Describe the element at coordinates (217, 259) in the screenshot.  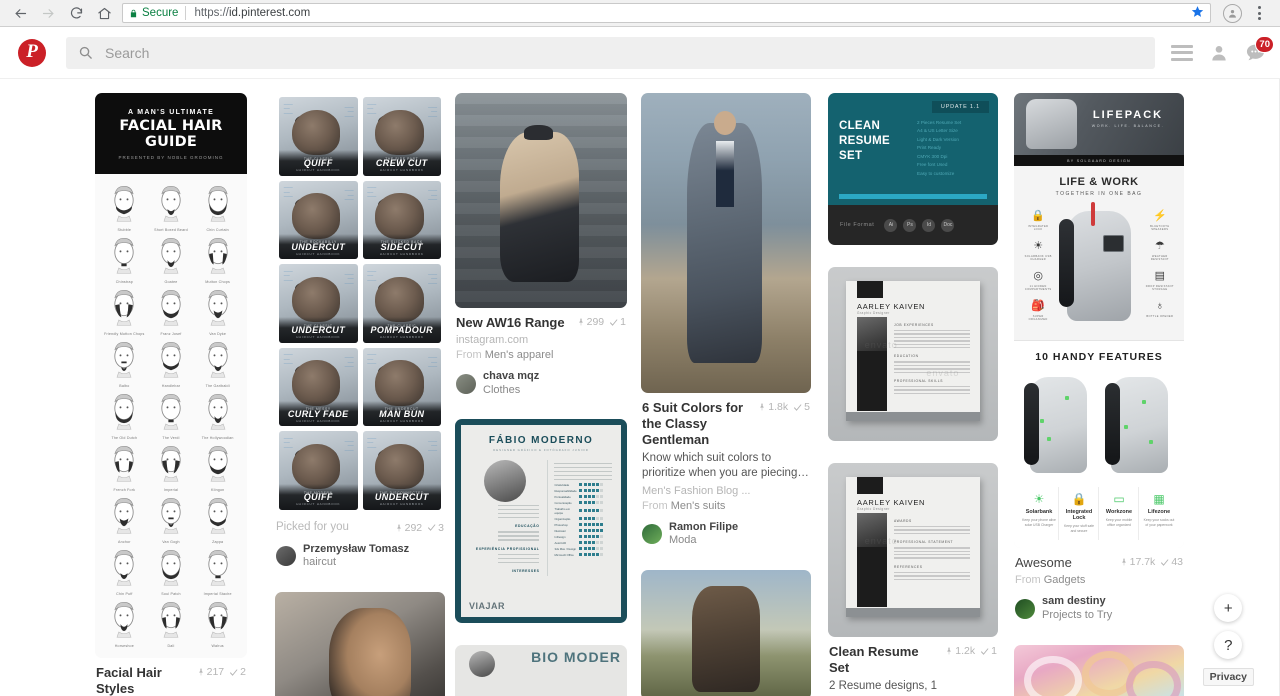
I see `facial-hair-style-item: Mutton Chops` at that location.